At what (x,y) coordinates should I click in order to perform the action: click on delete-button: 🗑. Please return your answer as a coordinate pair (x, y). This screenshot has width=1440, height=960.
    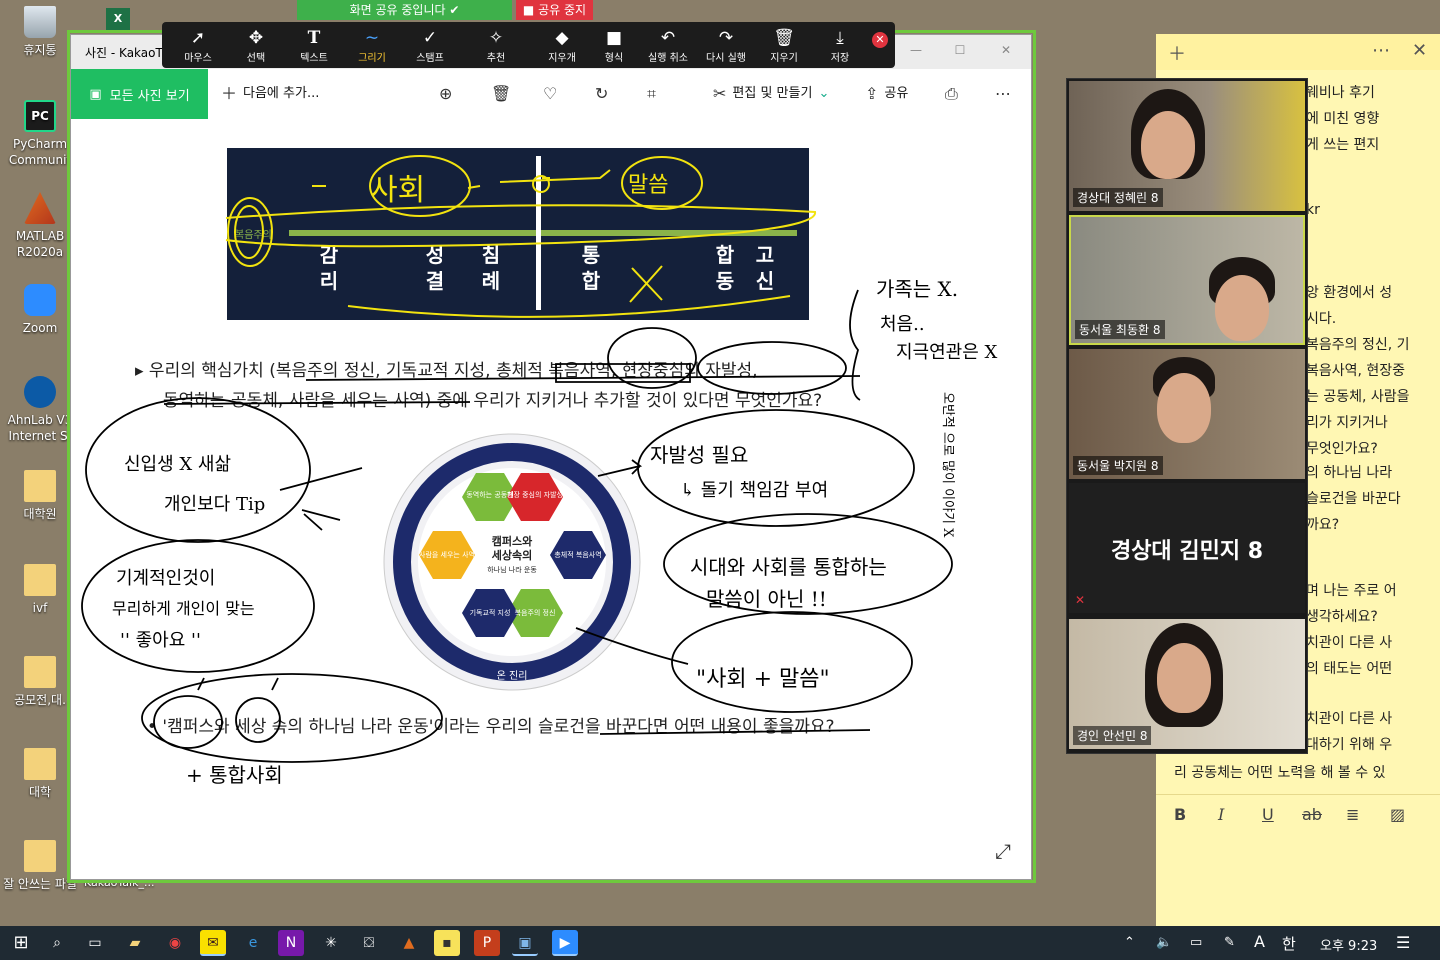
    Looking at the image, I should click on (501, 94).